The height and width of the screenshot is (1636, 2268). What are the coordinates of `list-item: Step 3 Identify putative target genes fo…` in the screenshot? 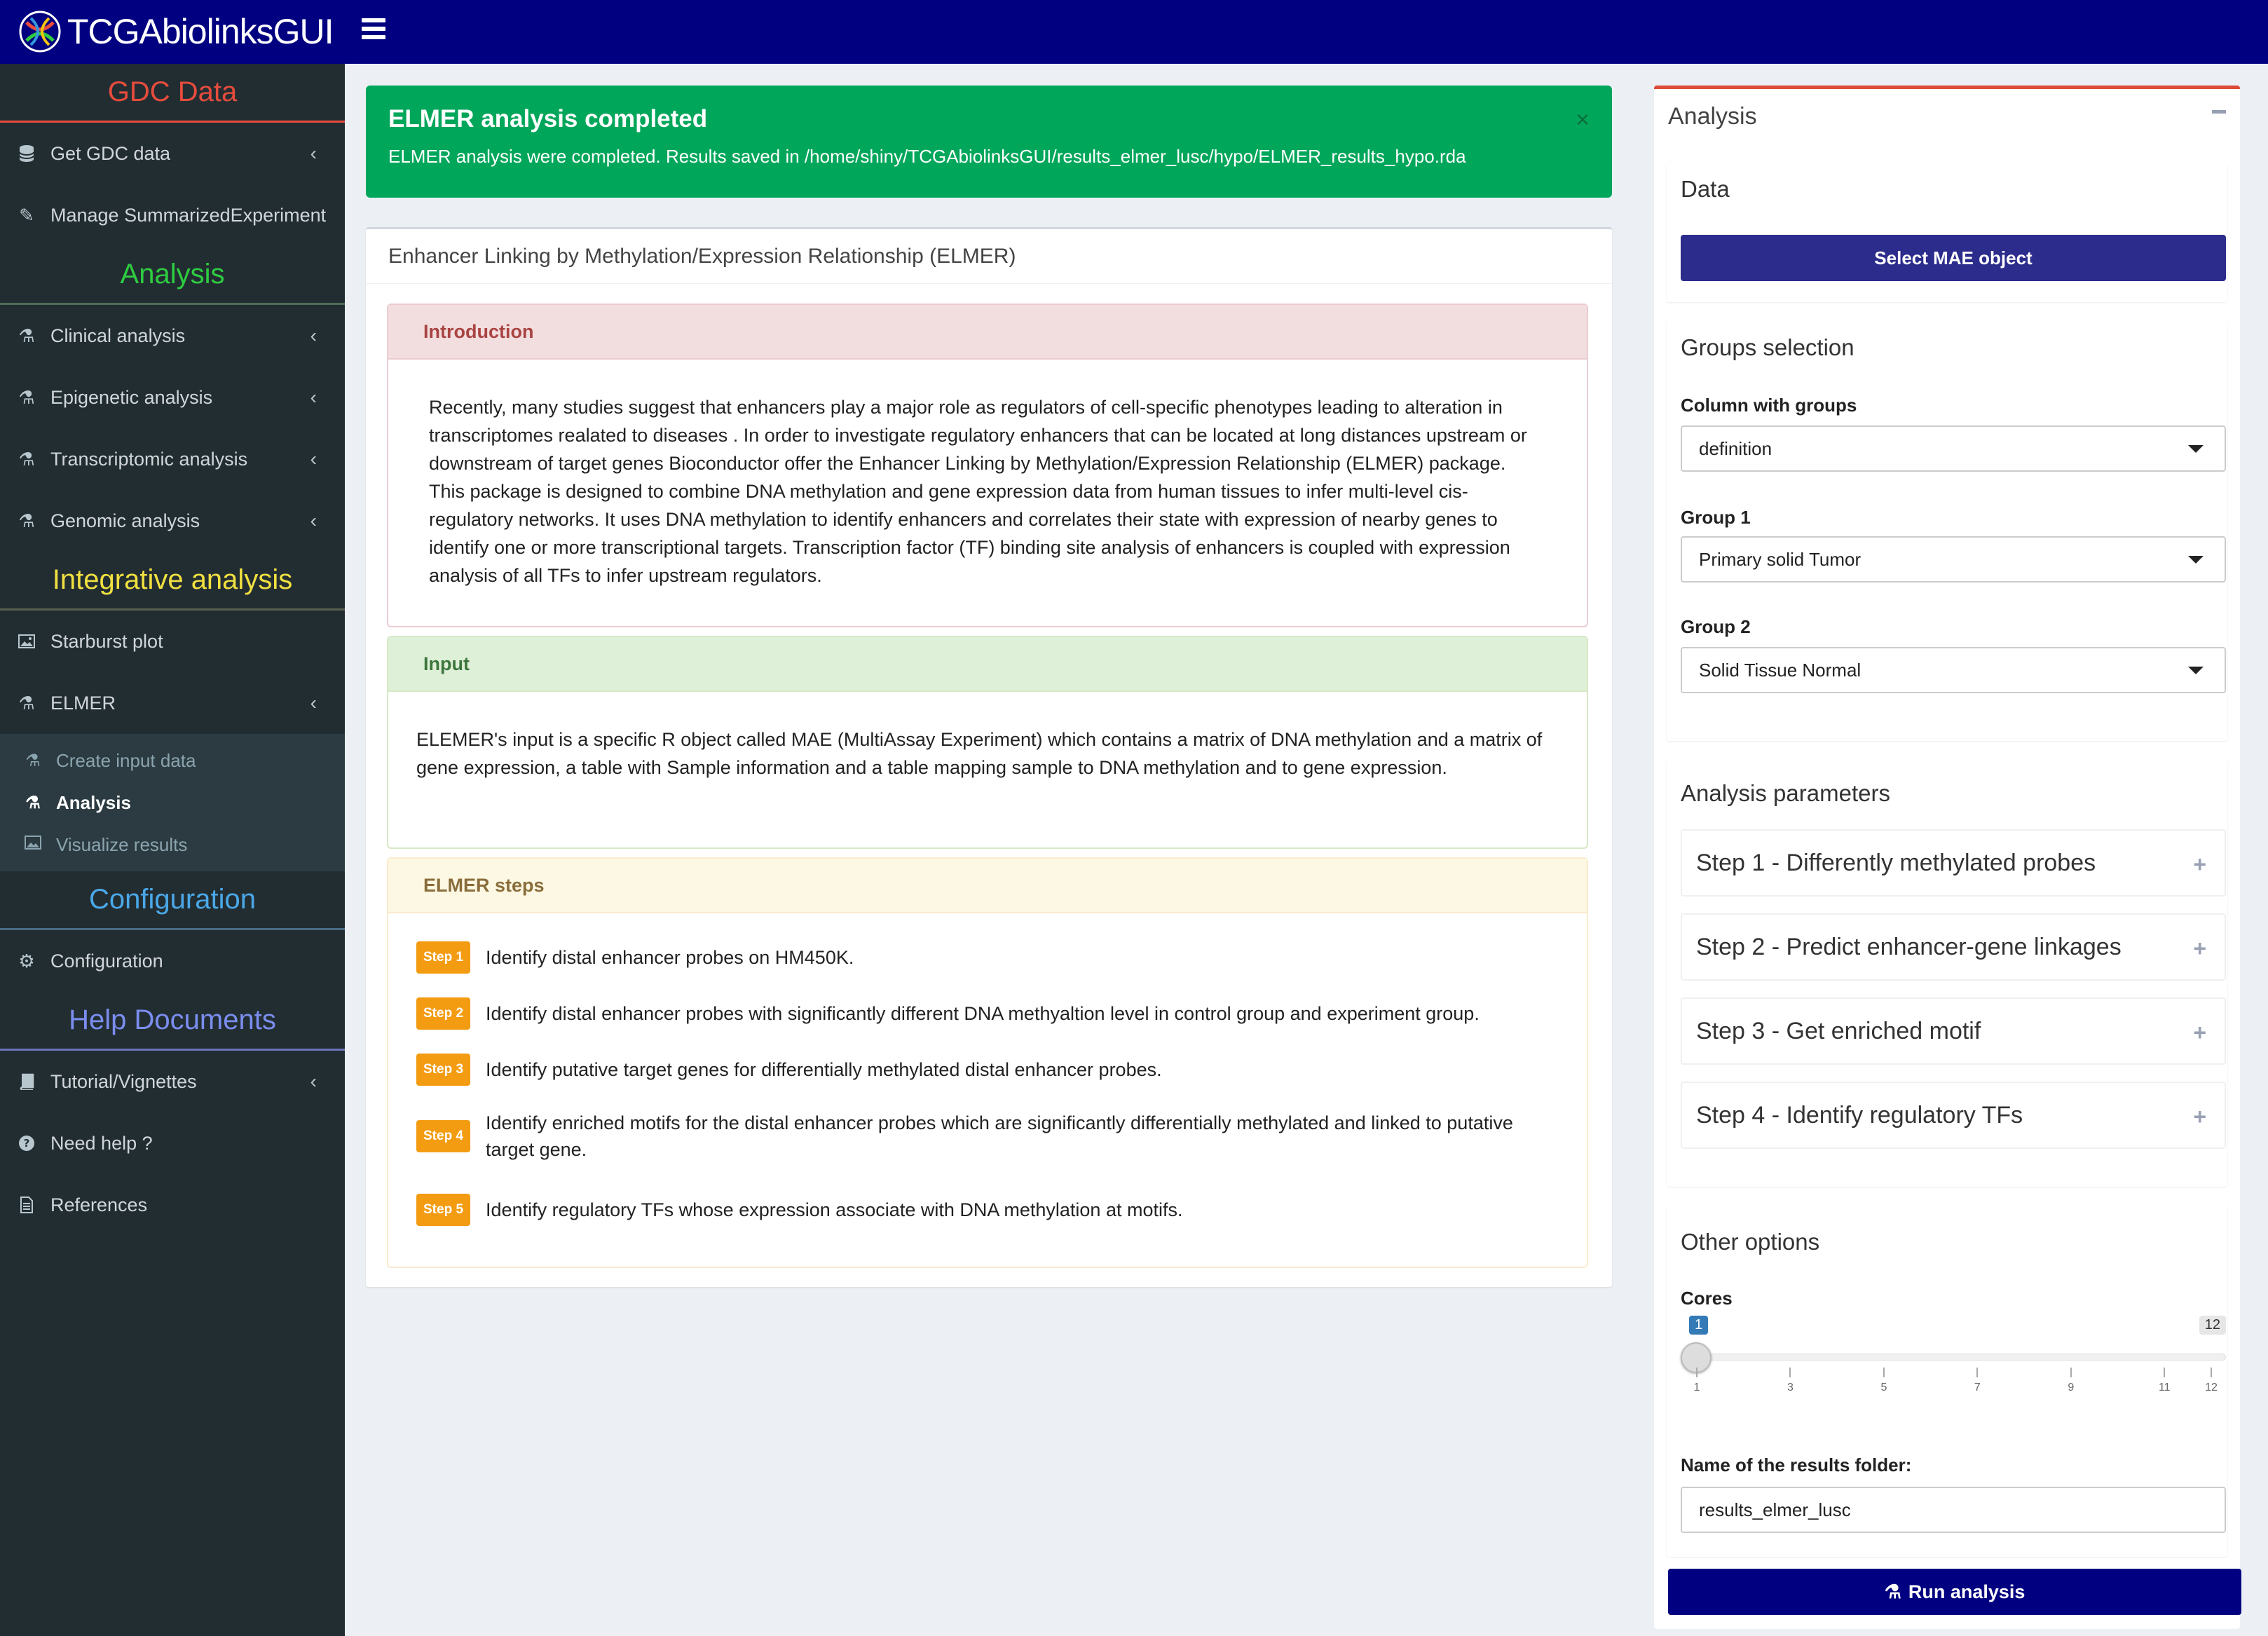 It's located at (984, 1070).